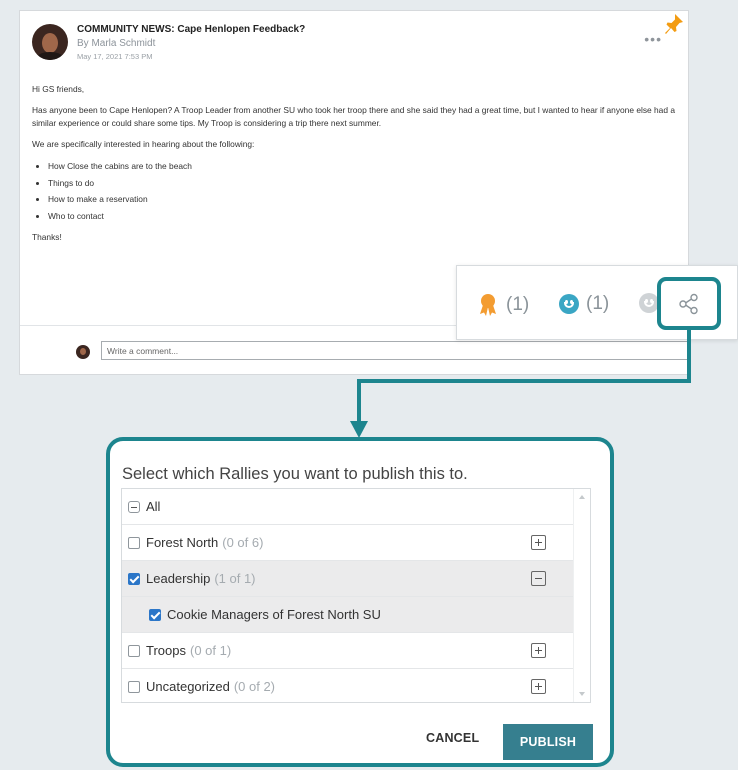  What do you see at coordinates (548, 742) in the screenshot?
I see `publish-button: PUBLISH` at bounding box center [548, 742].